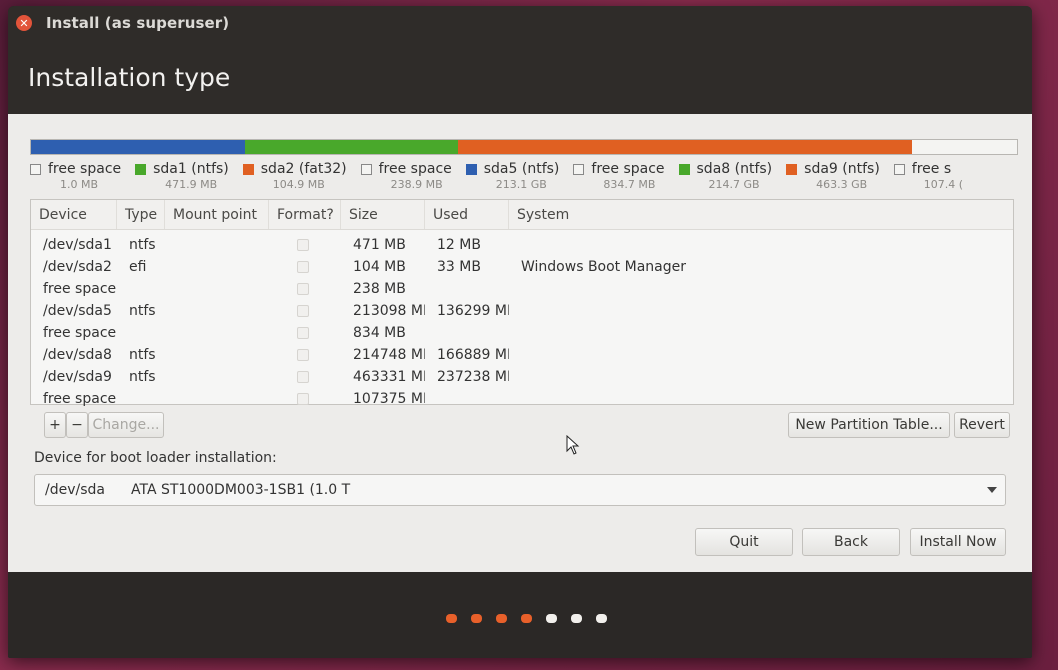  I want to click on legend-label: sda8 (ntfs), so click(734, 169).